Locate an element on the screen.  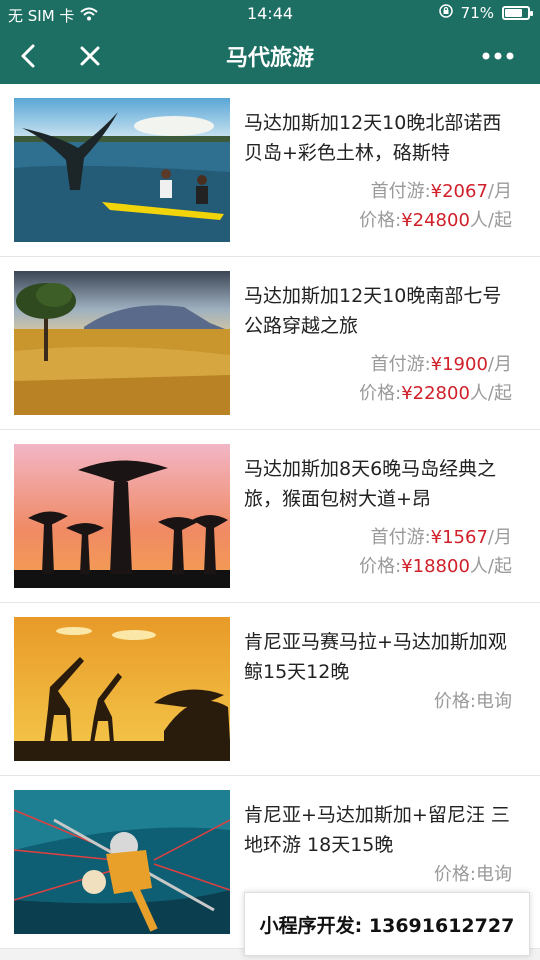
tour-thumbnail-island is located at coordinates (122, 862).